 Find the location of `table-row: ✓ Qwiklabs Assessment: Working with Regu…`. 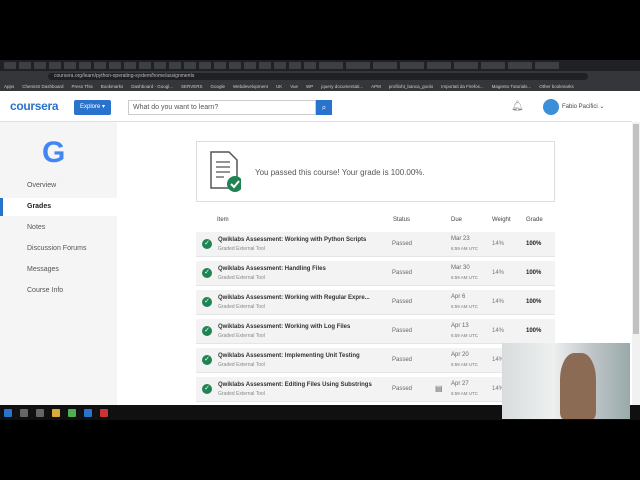

table-row: ✓ Qwiklabs Assessment: Working with Regu… is located at coordinates (375, 302).